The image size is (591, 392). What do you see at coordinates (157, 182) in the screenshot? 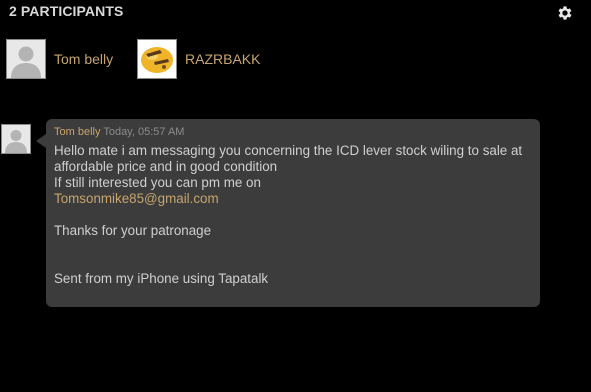
I see `message-line: If still interested you can pm me on` at bounding box center [157, 182].